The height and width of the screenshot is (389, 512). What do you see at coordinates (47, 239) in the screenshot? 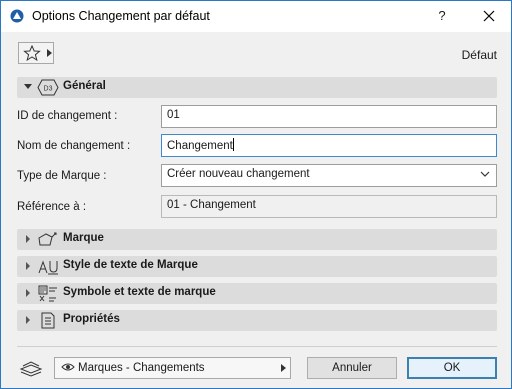
I see `marker-shape-icon` at bounding box center [47, 239].